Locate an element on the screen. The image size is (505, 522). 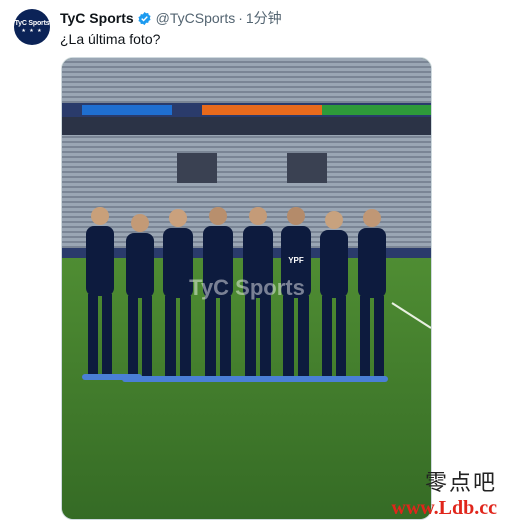
tweet-text: ¿La última foto? is located at coordinates (110, 39).